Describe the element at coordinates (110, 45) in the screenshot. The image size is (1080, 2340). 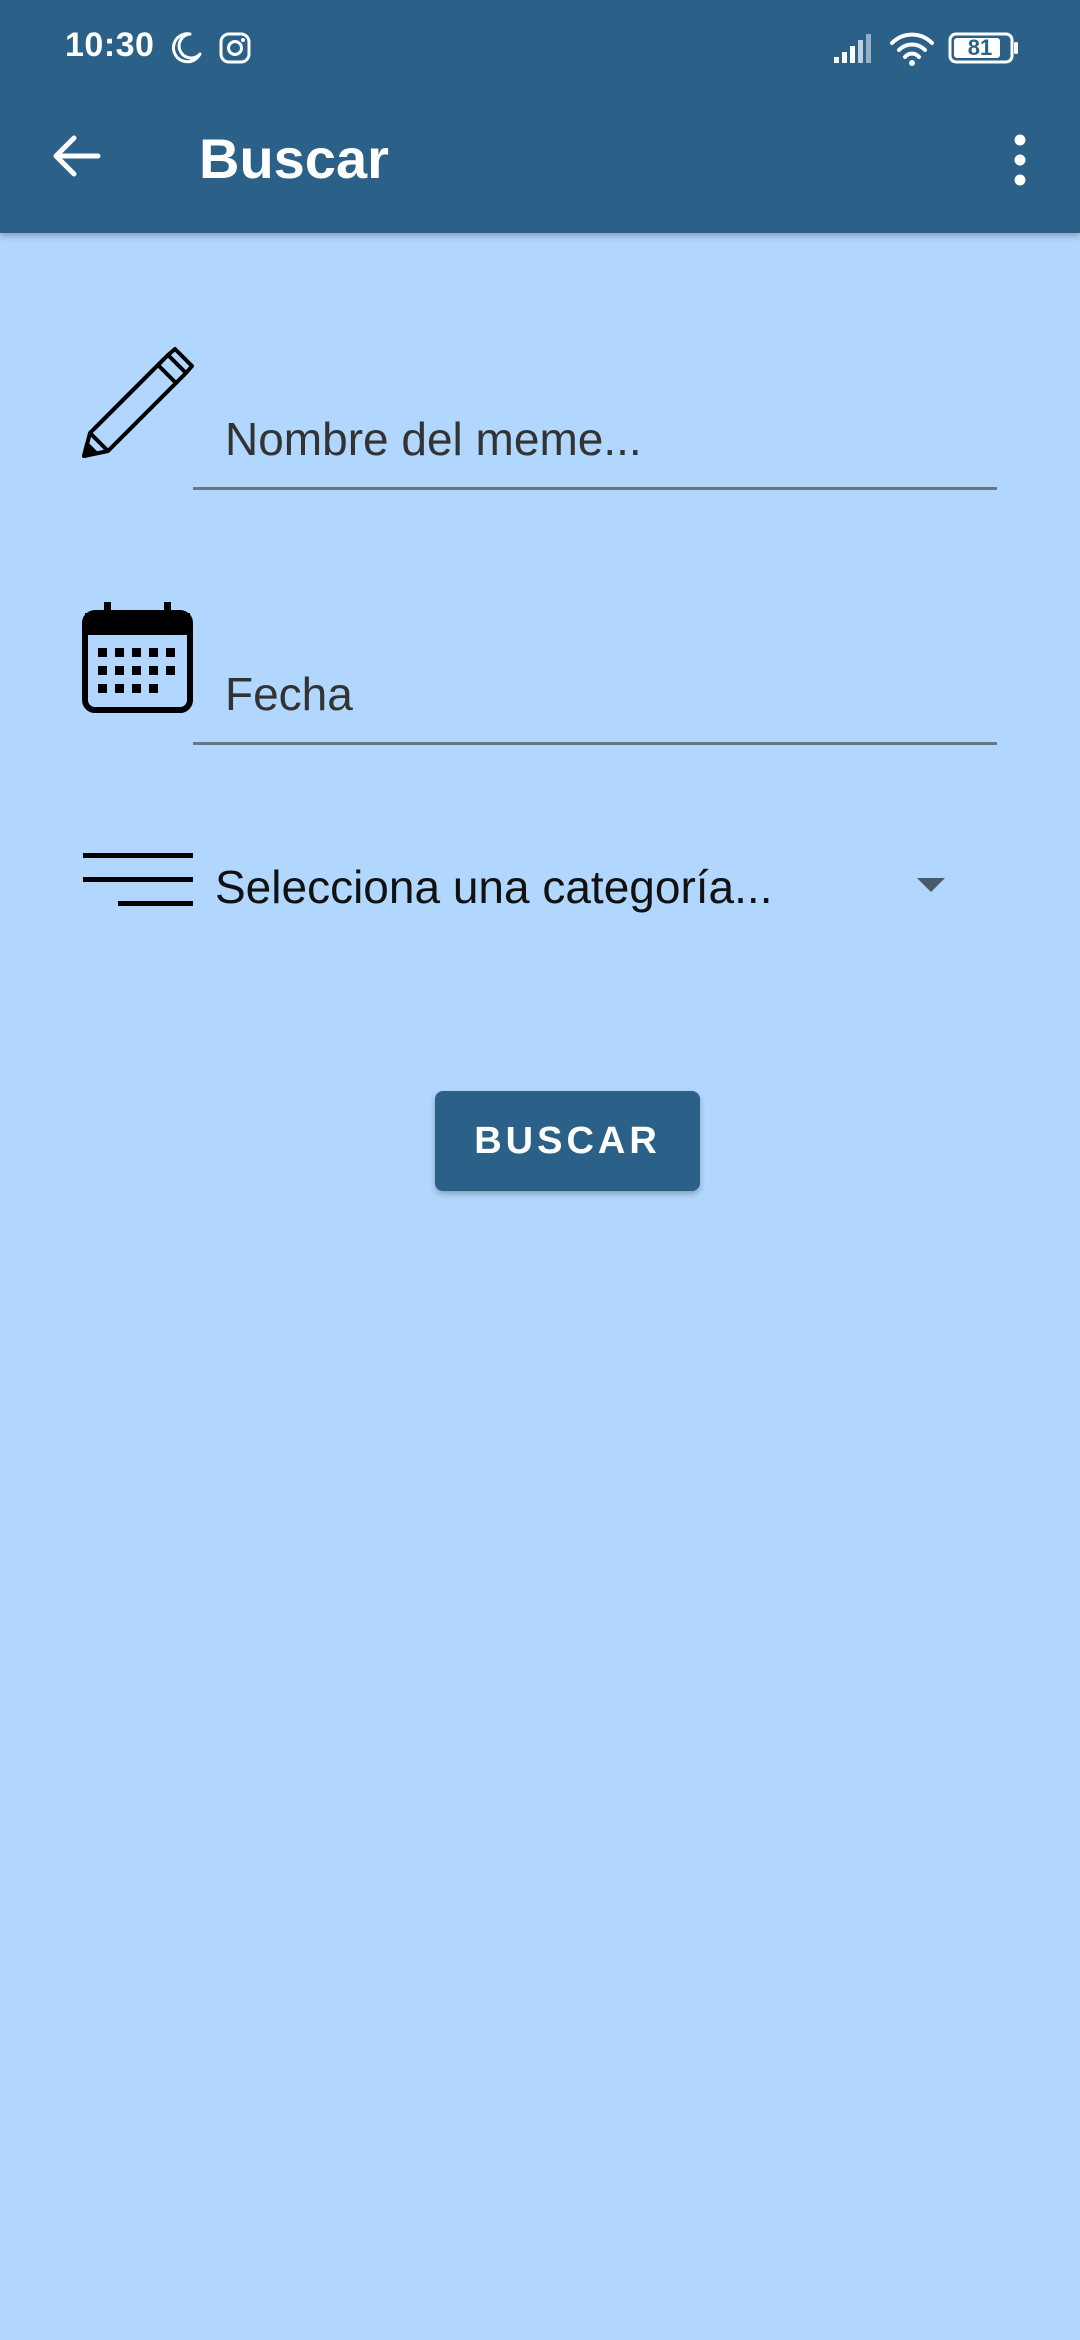
I see `status-time: 10:30` at that location.